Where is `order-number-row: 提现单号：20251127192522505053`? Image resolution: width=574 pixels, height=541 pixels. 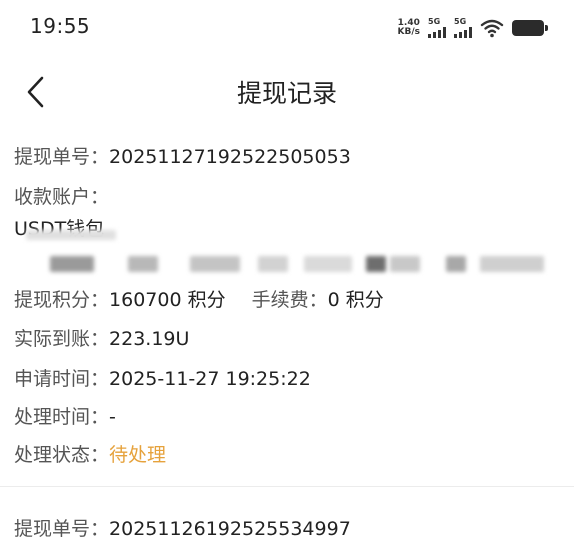 order-number-row: 提现单号：20251127192522505053 is located at coordinates (182, 155).